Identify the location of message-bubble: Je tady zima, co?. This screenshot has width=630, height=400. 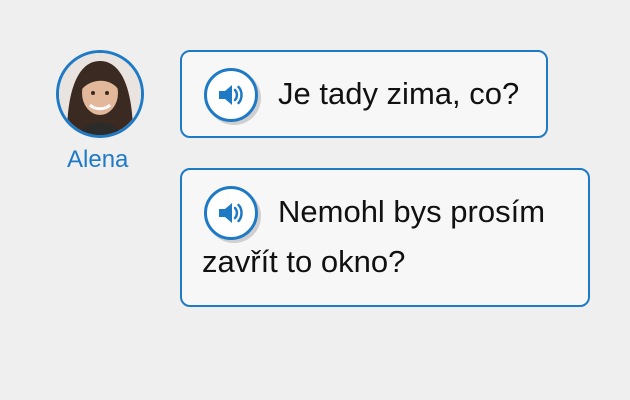
(364, 94).